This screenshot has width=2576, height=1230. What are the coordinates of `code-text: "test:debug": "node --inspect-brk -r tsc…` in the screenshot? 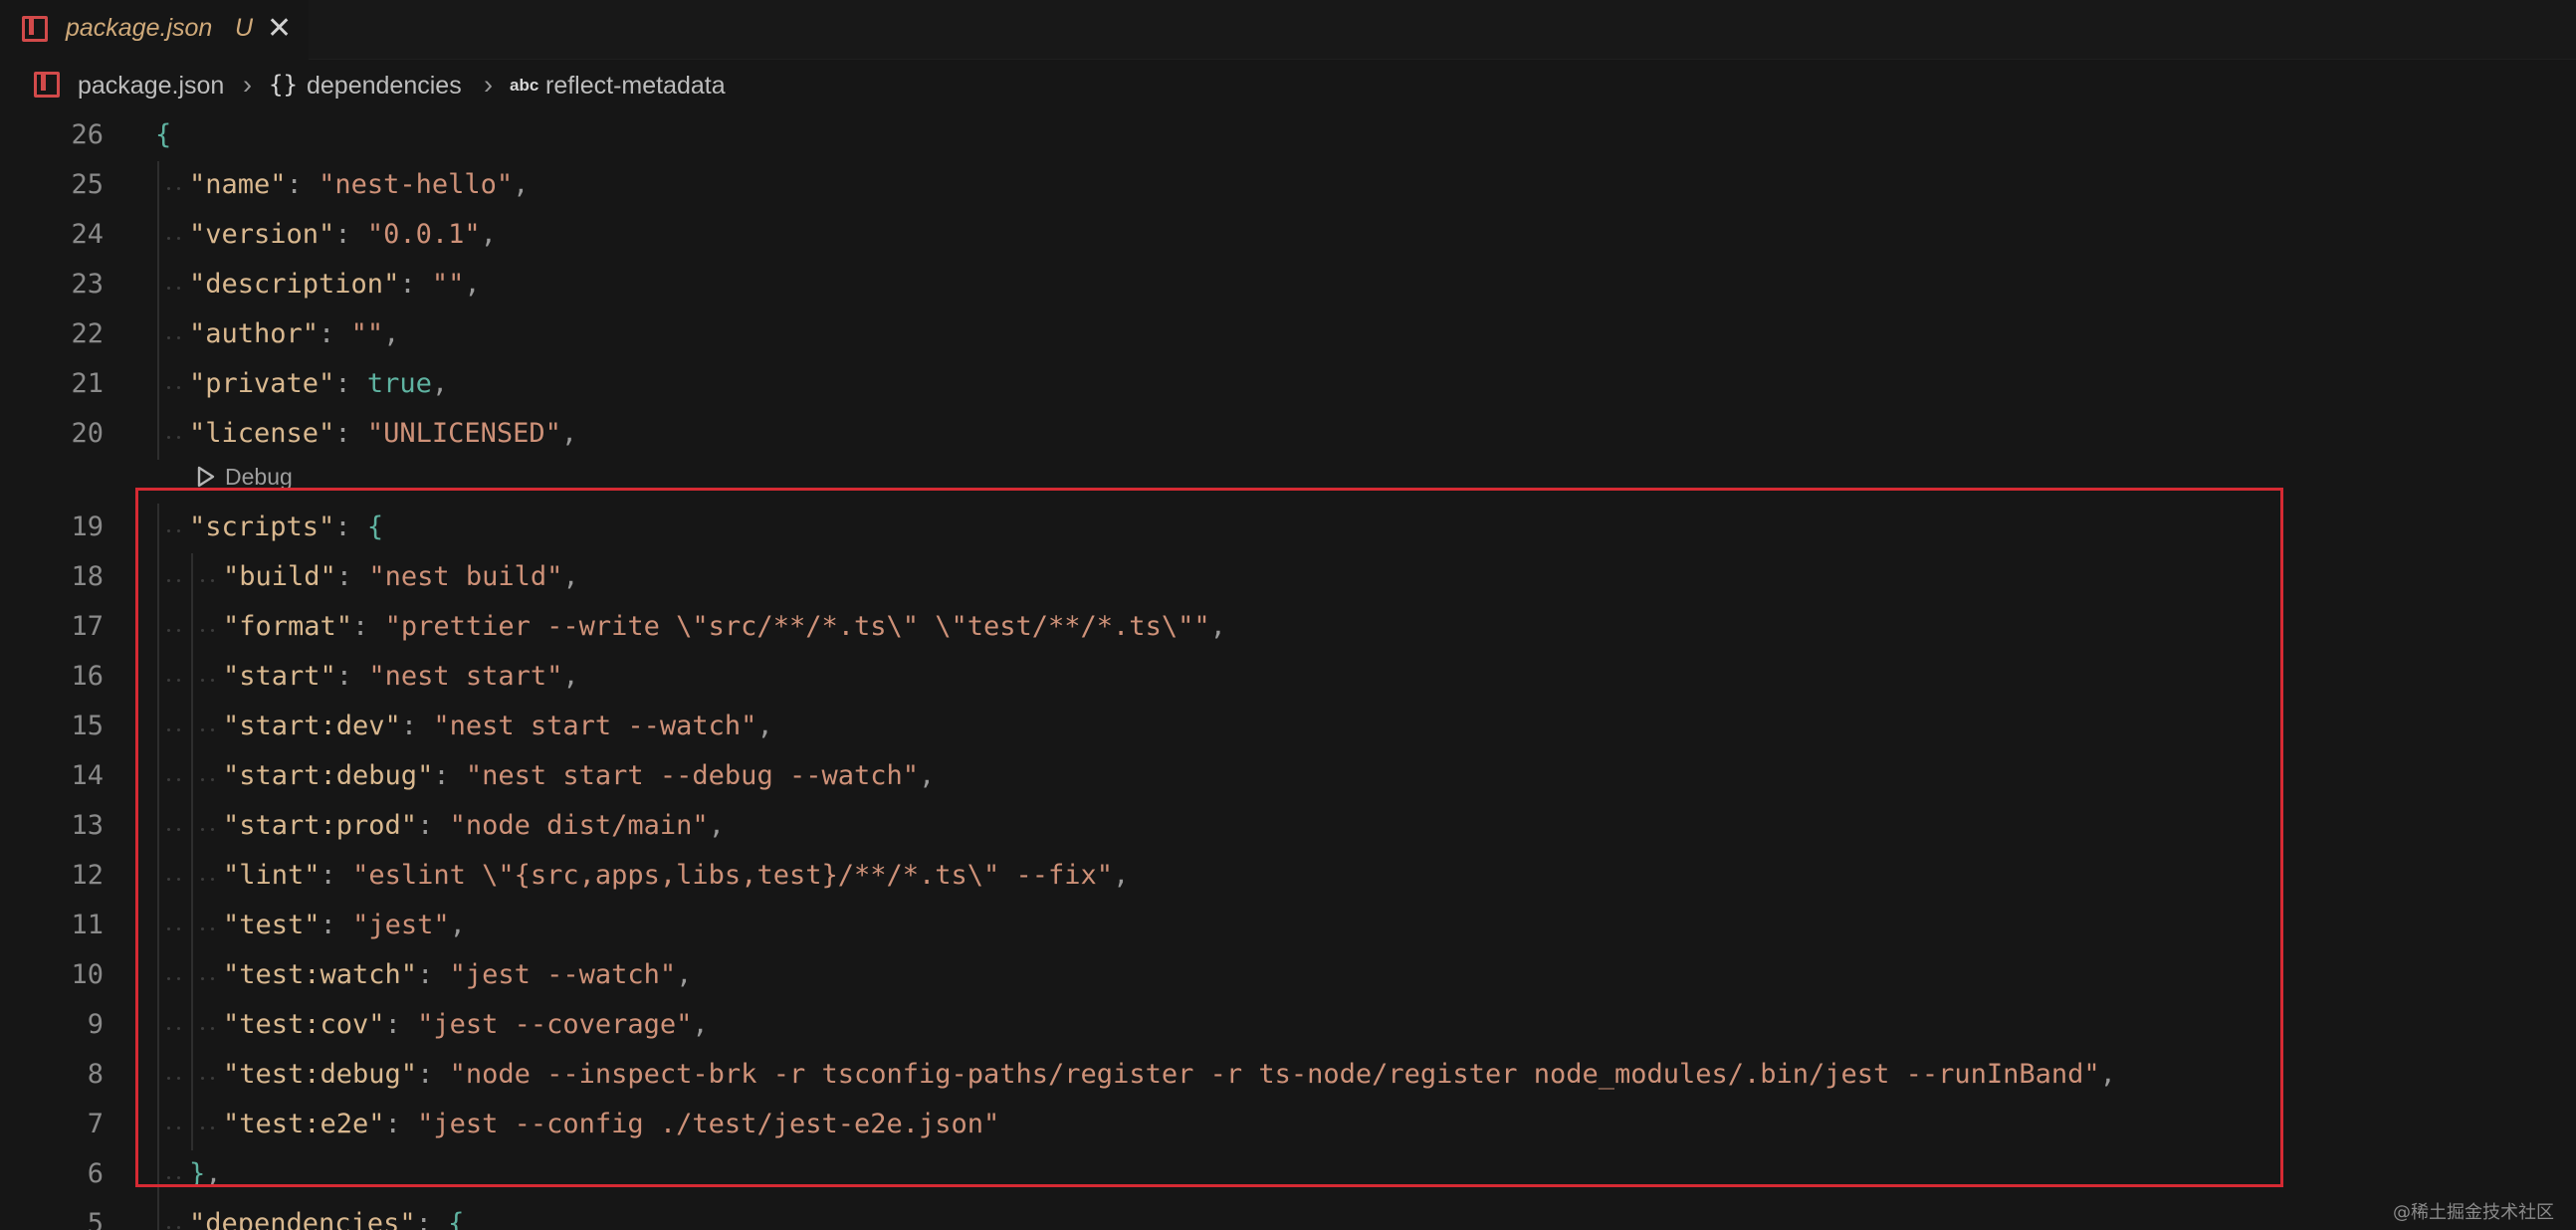 It's located at (1169, 1074).